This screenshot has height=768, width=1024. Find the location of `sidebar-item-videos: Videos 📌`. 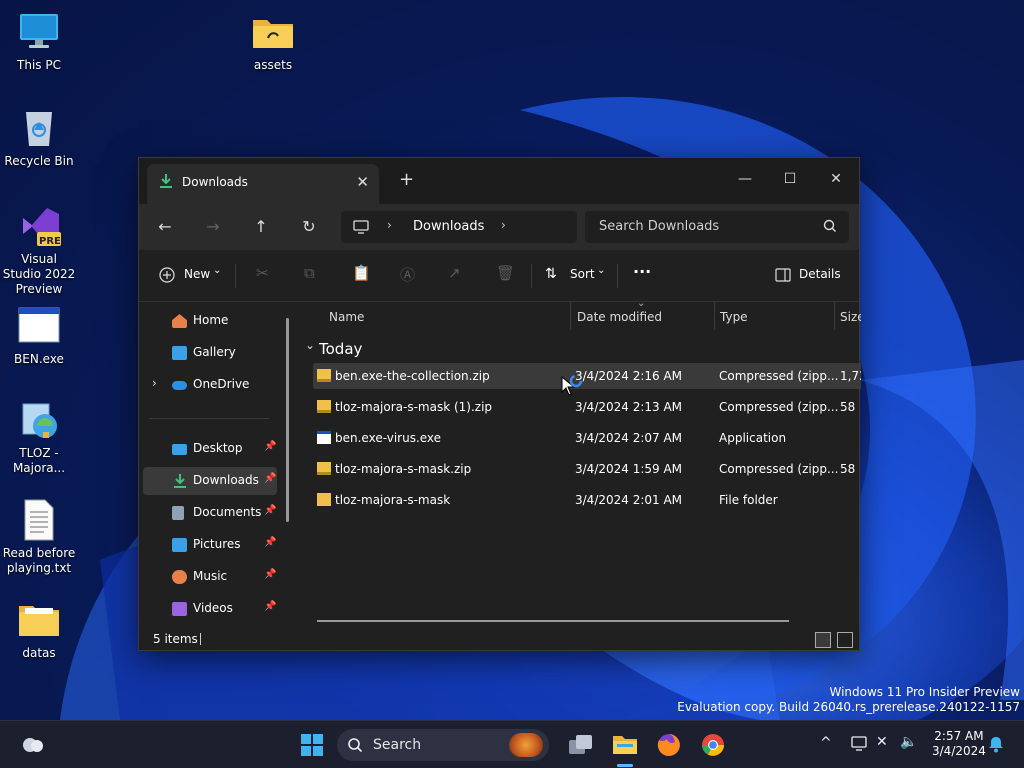

sidebar-item-videos: Videos 📌 is located at coordinates (210, 609).